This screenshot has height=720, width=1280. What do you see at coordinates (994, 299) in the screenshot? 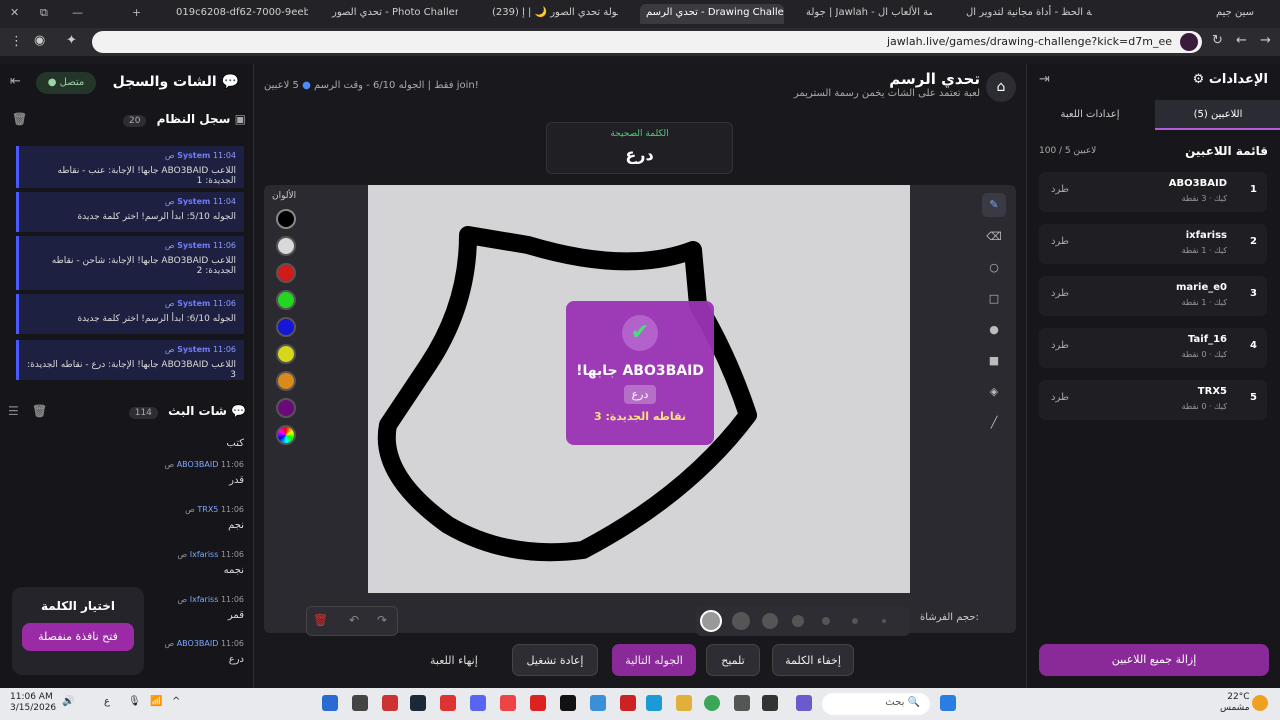
I see `rectangle-tool-icon: □` at bounding box center [994, 299].